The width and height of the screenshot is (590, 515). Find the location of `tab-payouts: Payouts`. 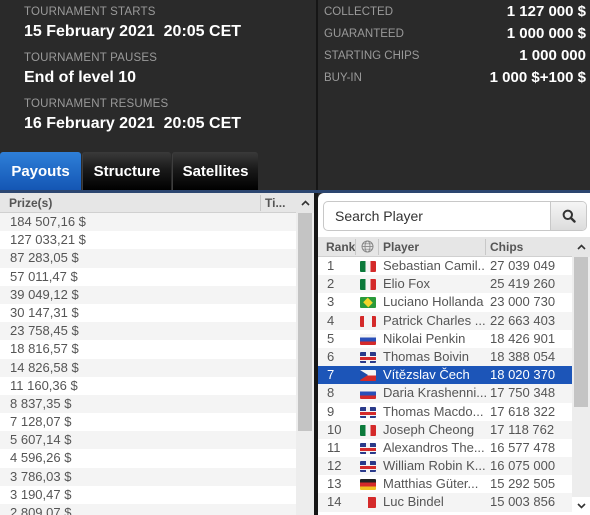

tab-payouts: Payouts is located at coordinates (40, 171).